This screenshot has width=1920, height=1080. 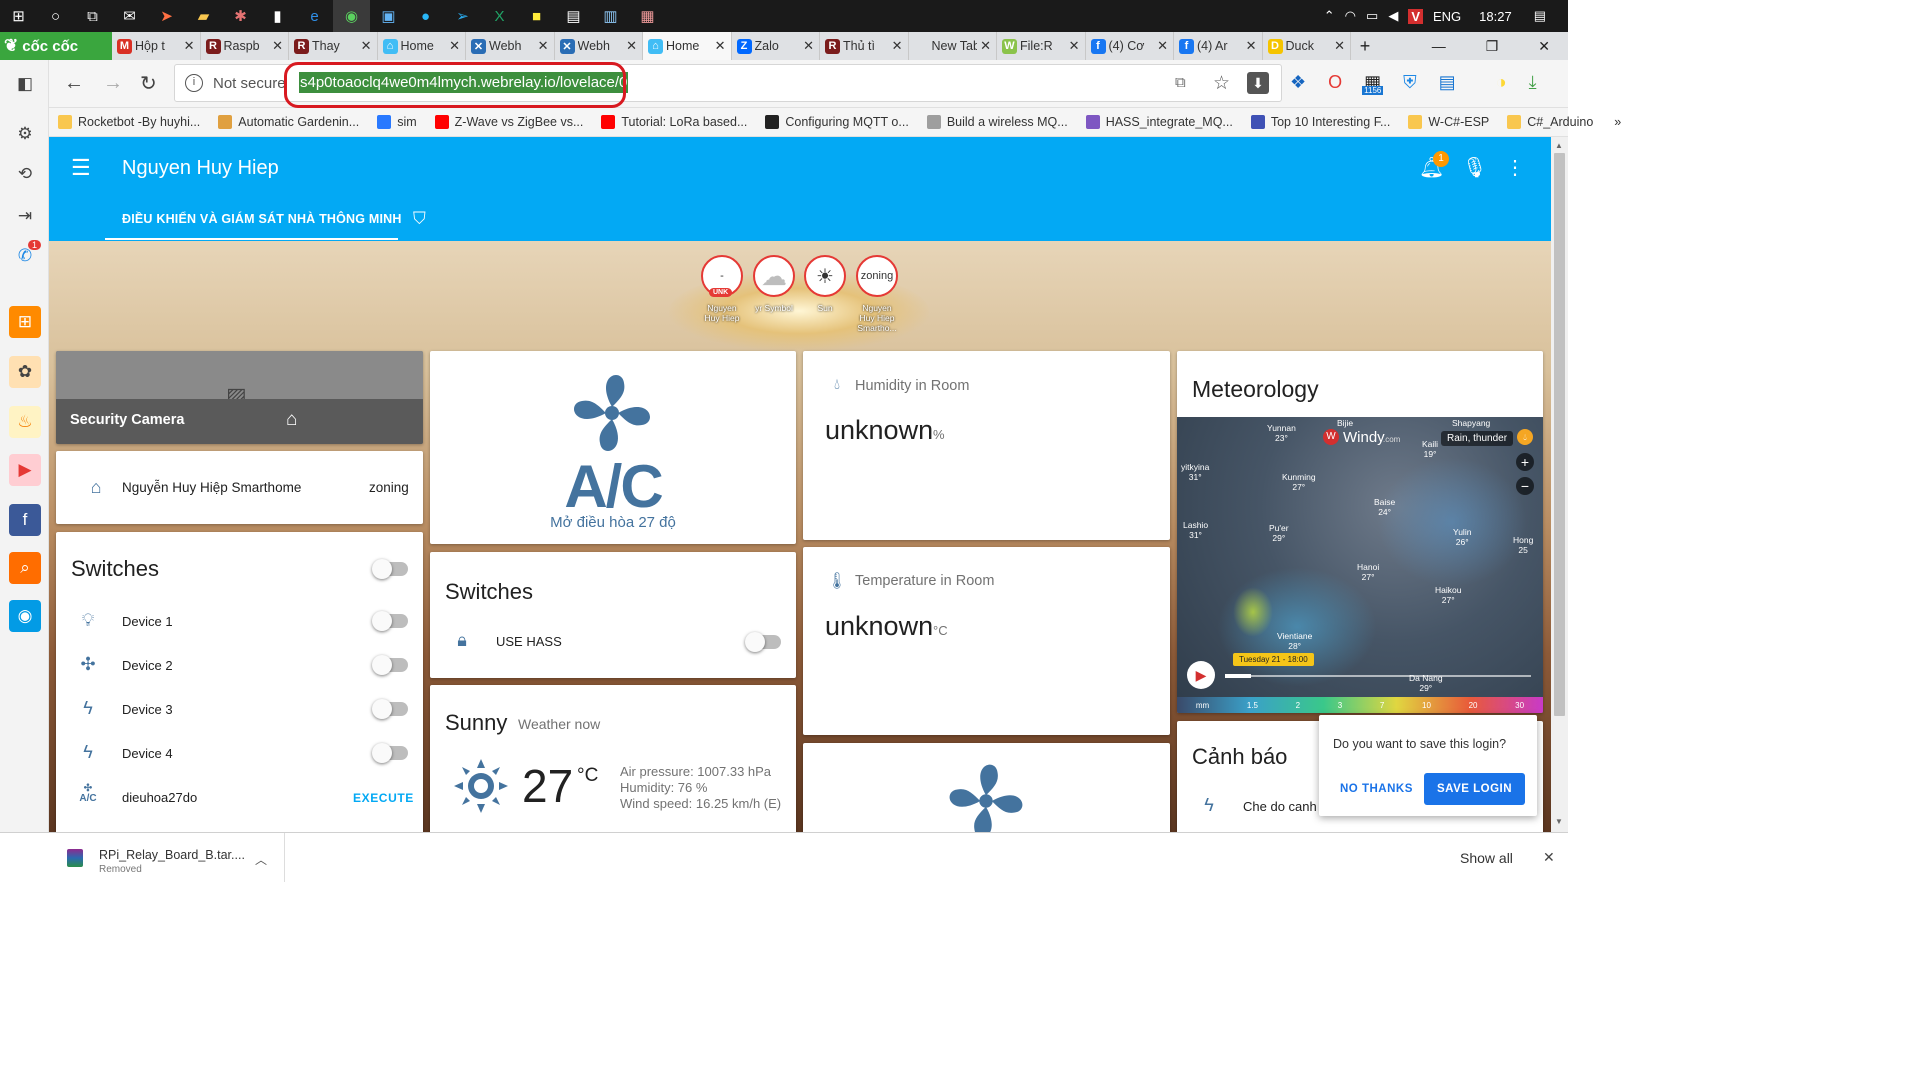 I want to click on device-2-toggle, so click(x=390, y=665).